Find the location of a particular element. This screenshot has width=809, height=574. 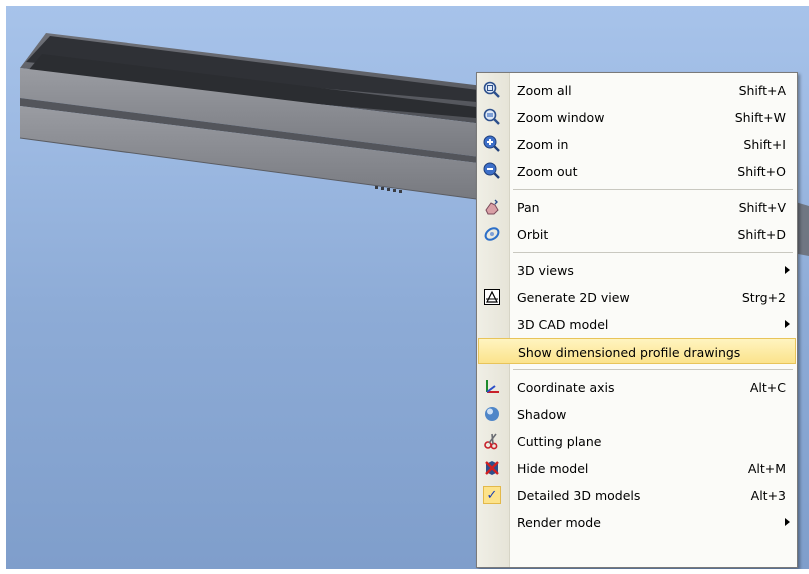

zoom-in-icon is located at coordinates (492, 144).